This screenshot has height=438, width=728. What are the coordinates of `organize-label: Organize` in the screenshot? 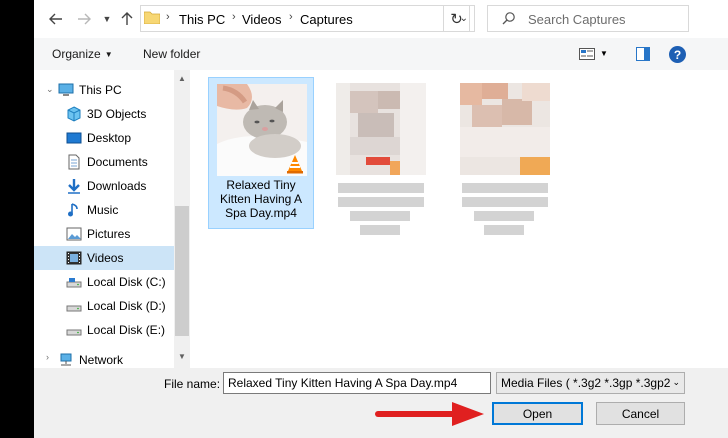 It's located at (76, 54).